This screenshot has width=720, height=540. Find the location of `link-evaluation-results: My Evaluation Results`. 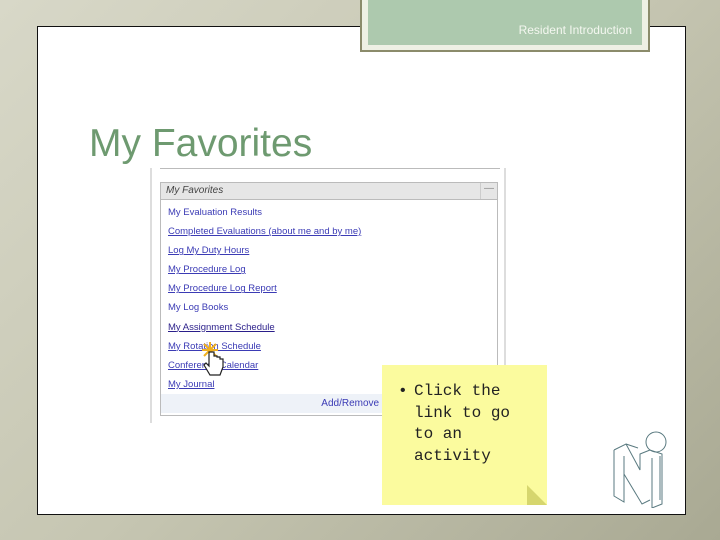

link-evaluation-results: My Evaluation Results is located at coordinates (332, 216).